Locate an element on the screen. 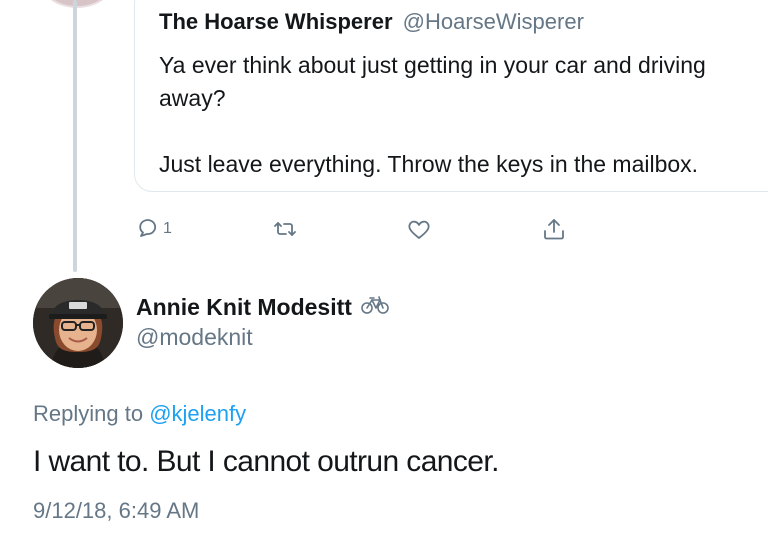 The width and height of the screenshot is (768, 542). replying-to-mention-link: @kjelenfy is located at coordinates (197, 413).